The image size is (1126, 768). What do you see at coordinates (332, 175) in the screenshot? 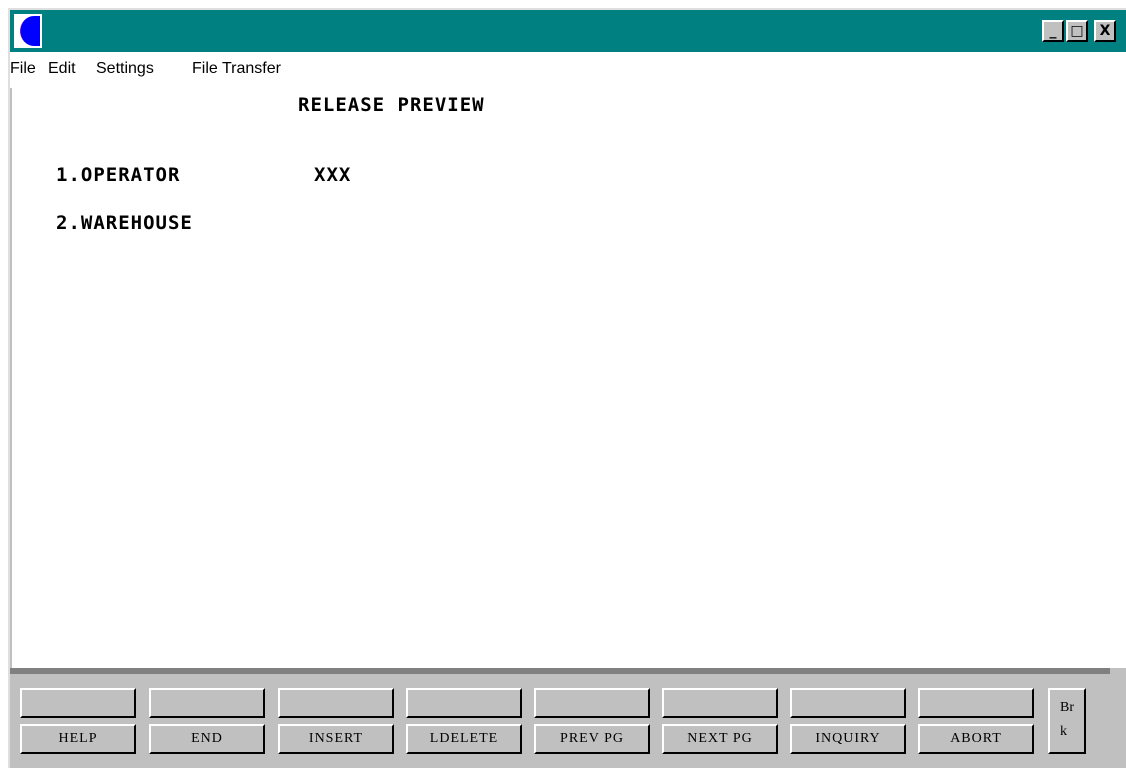
I see `field-operator-value: XXX` at bounding box center [332, 175].